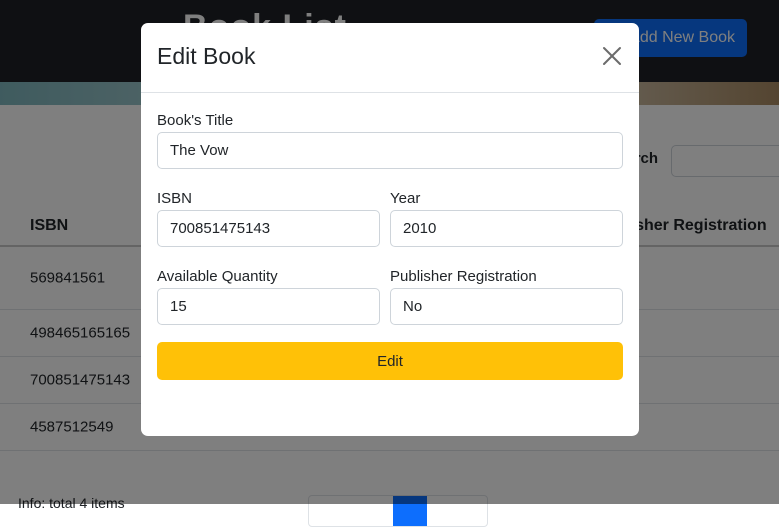 Image resolution: width=779 pixels, height=527 pixels. What do you see at coordinates (390, 361) in the screenshot?
I see `edit-button: Edit` at bounding box center [390, 361].